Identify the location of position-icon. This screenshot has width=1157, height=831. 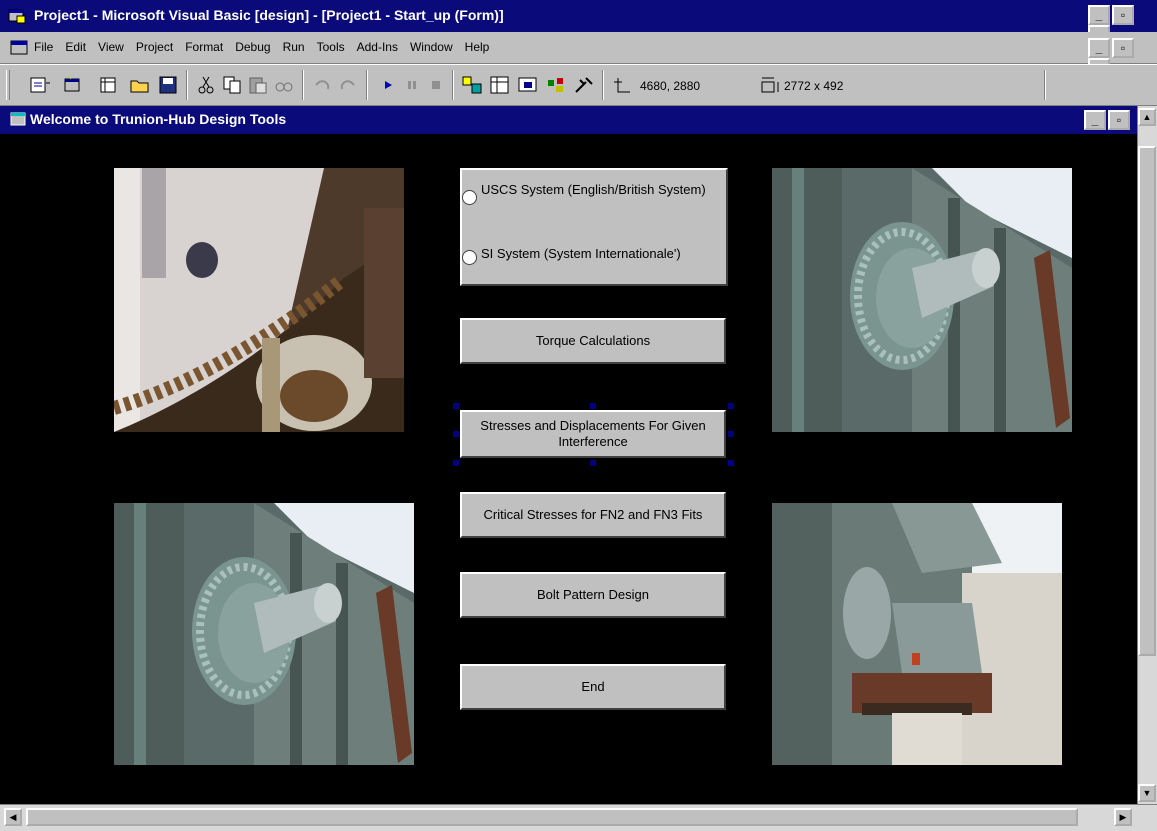
(622, 85).